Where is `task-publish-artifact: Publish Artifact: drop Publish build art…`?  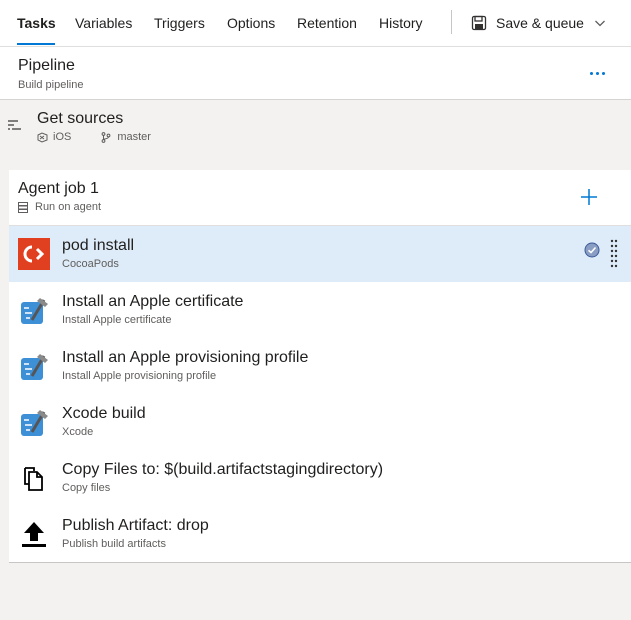 task-publish-artifact: Publish Artifact: drop Publish build art… is located at coordinates (320, 534).